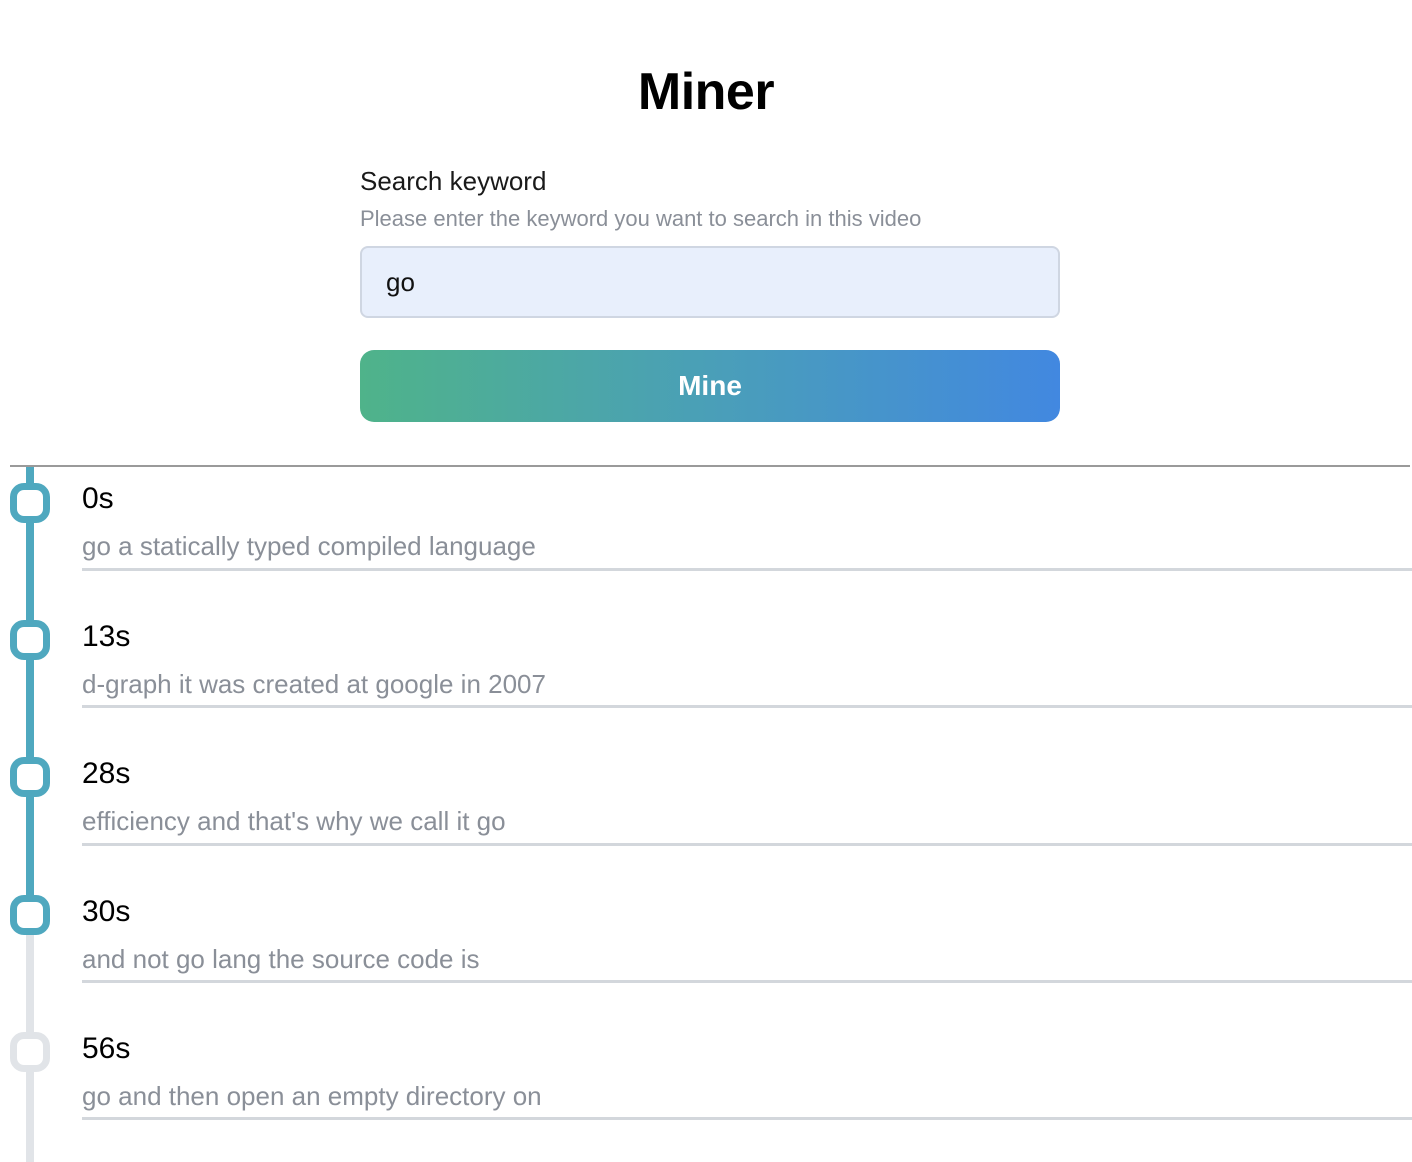 The height and width of the screenshot is (1162, 1412). Describe the element at coordinates (106, 1049) in the screenshot. I see `result-timestamp: 56s` at that location.